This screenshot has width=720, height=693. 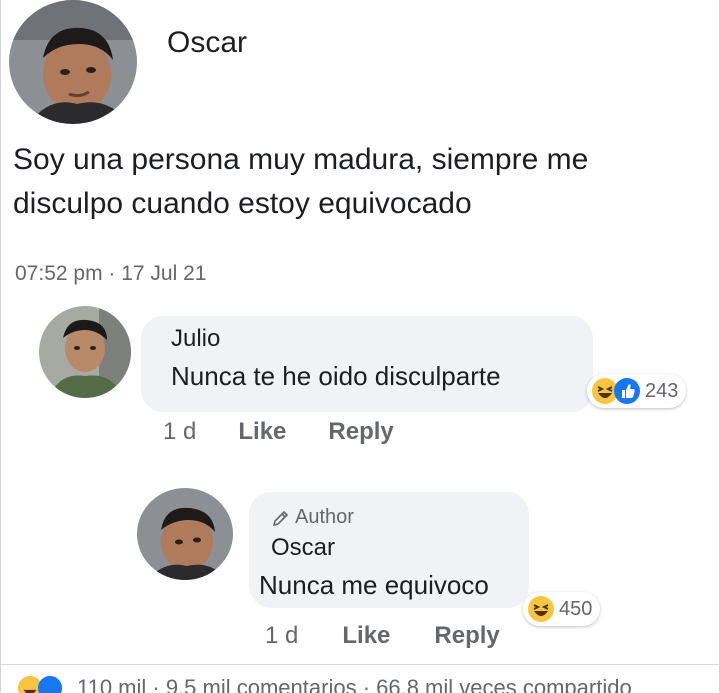 I want to click on author-badge: Author, so click(x=312, y=517).